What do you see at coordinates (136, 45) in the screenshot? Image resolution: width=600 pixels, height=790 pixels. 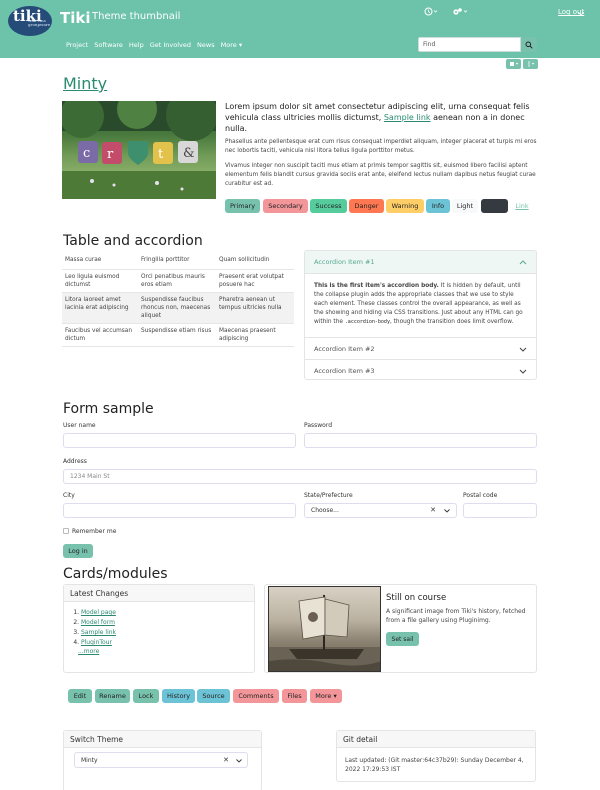 I see `nav-help: Help` at bounding box center [136, 45].